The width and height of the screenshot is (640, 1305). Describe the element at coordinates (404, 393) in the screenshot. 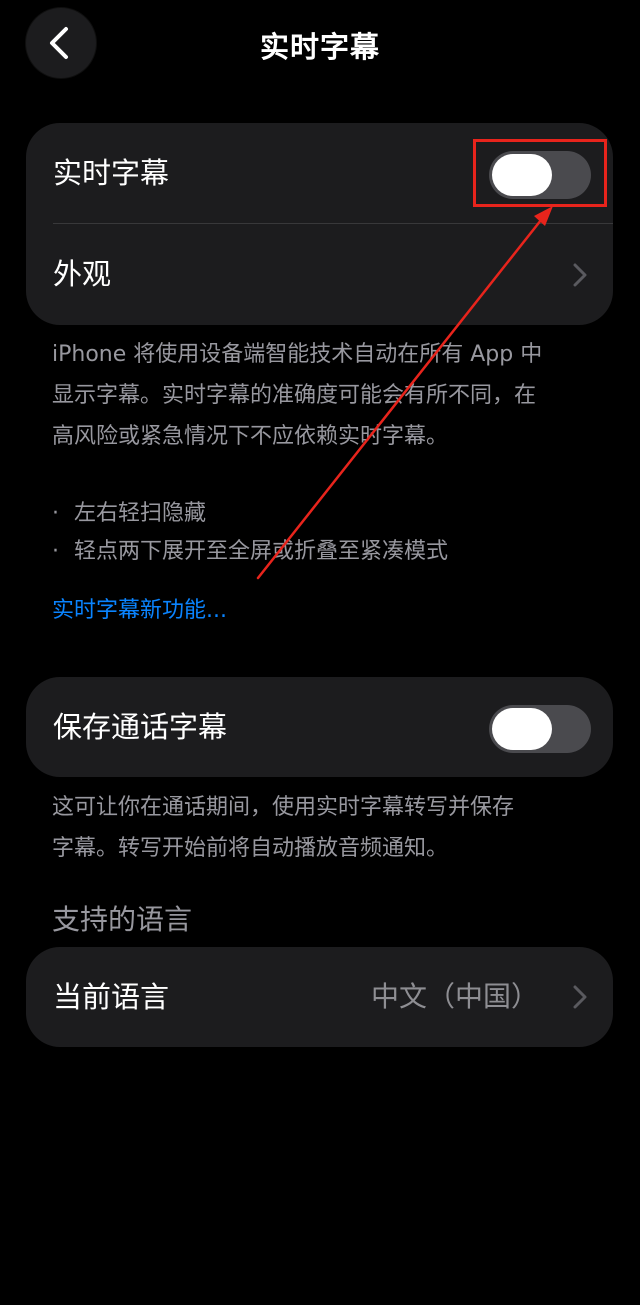

I see `annotation-arrow-icon` at that location.